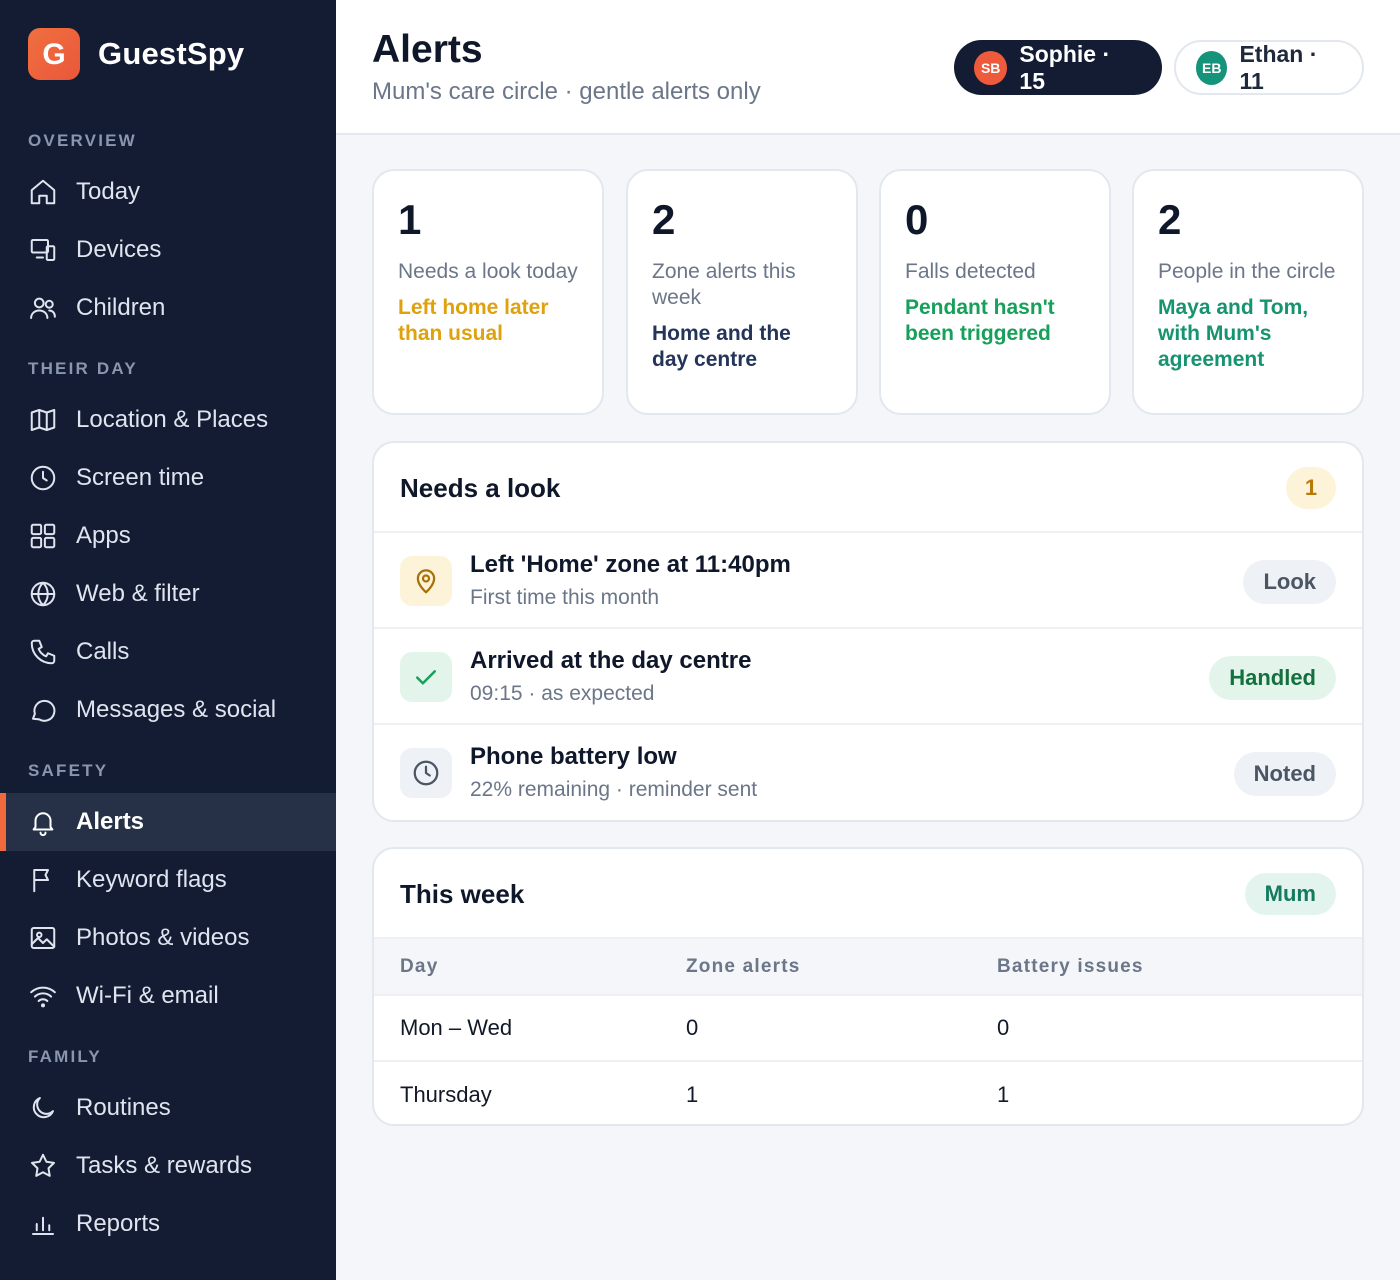 The image size is (1400, 1280). Describe the element at coordinates (43, 652) in the screenshot. I see `phone-icon` at that location.